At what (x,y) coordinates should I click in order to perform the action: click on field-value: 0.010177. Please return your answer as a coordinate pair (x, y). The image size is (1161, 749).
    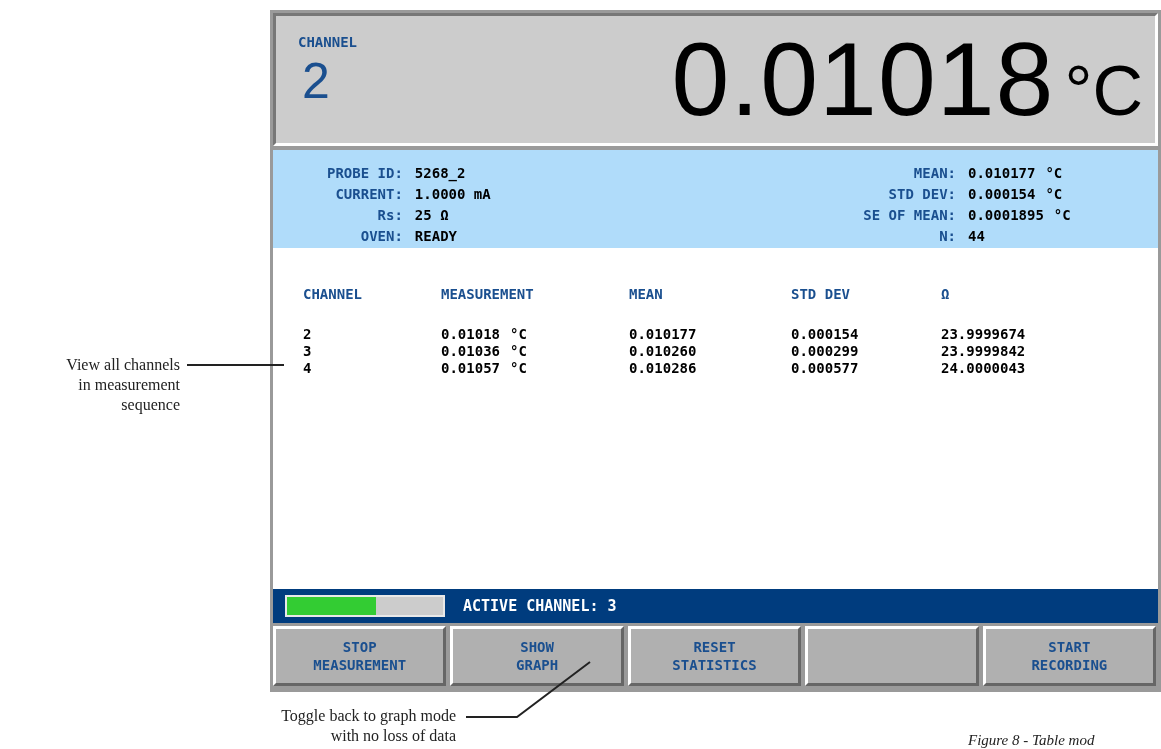
    Looking at the image, I should click on (1002, 173).